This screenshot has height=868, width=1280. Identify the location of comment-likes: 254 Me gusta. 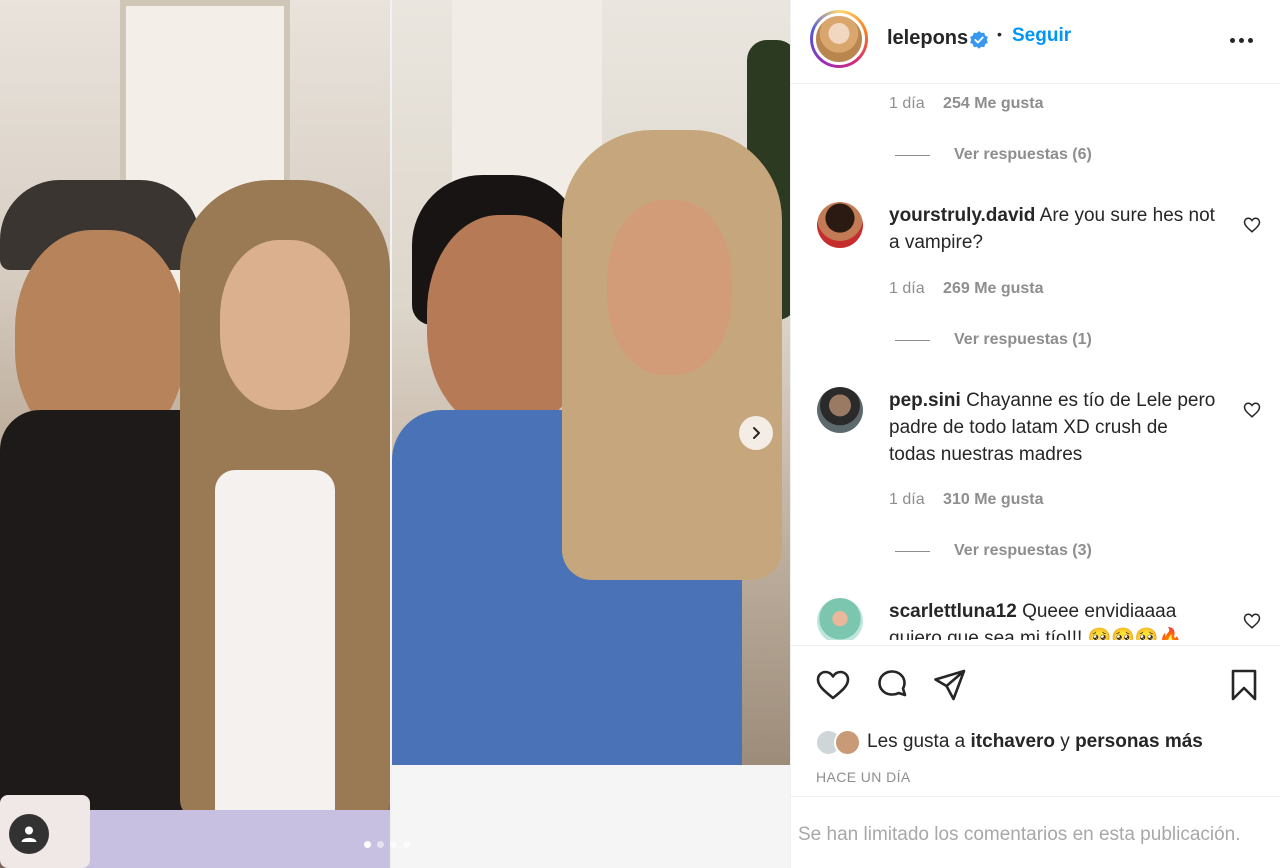
(993, 103).